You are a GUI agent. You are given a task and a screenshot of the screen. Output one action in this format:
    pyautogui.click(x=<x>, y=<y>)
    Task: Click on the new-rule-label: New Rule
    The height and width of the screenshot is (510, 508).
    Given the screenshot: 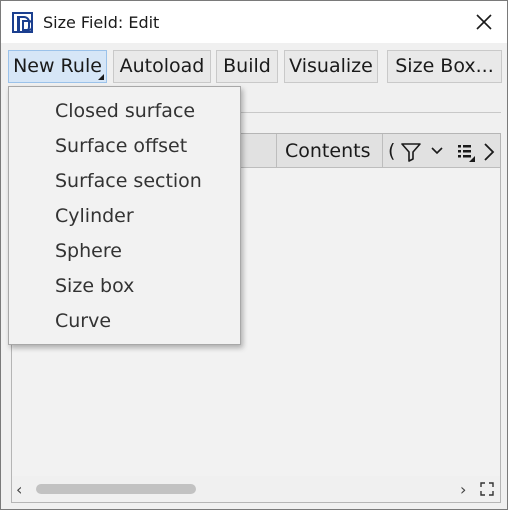 What is the action you would take?
    pyautogui.click(x=57, y=66)
    